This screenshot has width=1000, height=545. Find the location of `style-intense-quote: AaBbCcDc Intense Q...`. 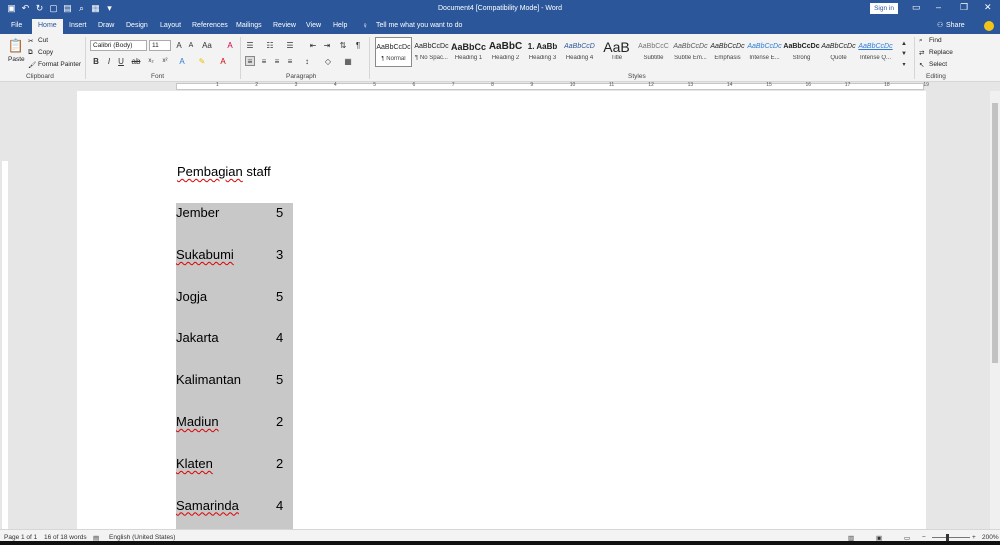

style-intense-quote: AaBbCcDc Intense Q... is located at coordinates (875, 52).